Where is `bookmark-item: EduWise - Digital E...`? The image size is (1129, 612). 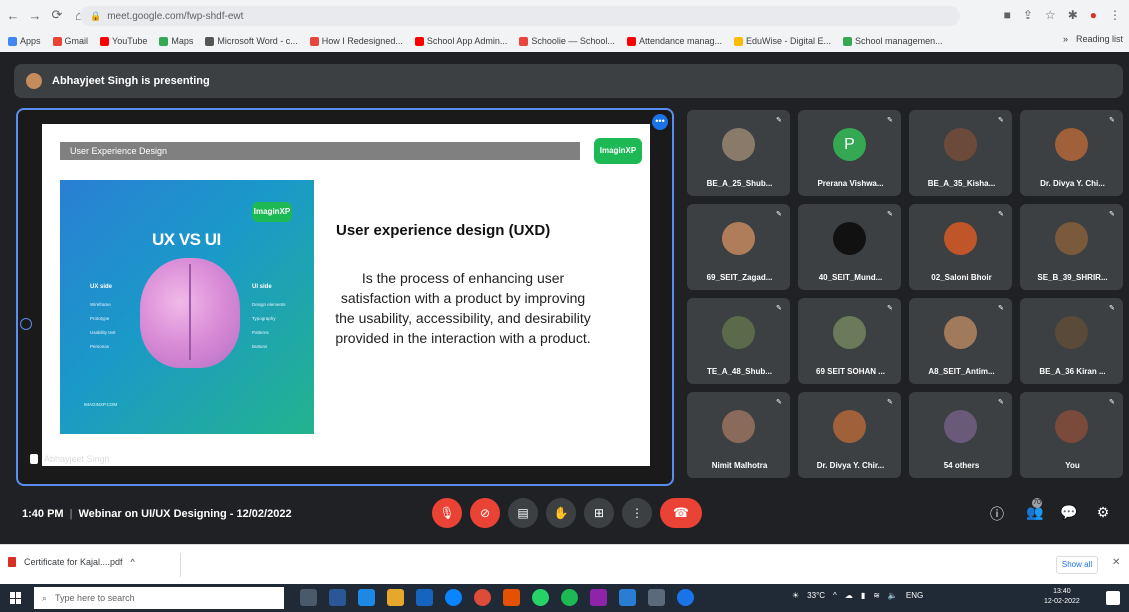
bookmark-item: EduWise - Digital E... is located at coordinates (782, 41).